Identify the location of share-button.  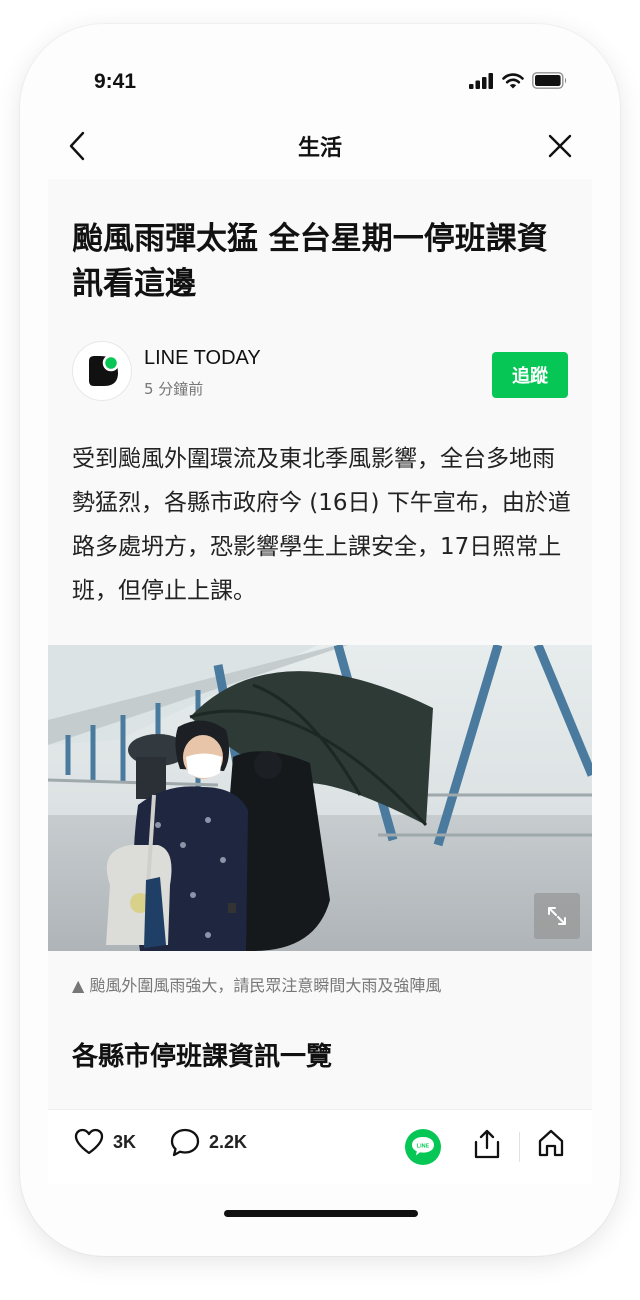
(487, 1144).